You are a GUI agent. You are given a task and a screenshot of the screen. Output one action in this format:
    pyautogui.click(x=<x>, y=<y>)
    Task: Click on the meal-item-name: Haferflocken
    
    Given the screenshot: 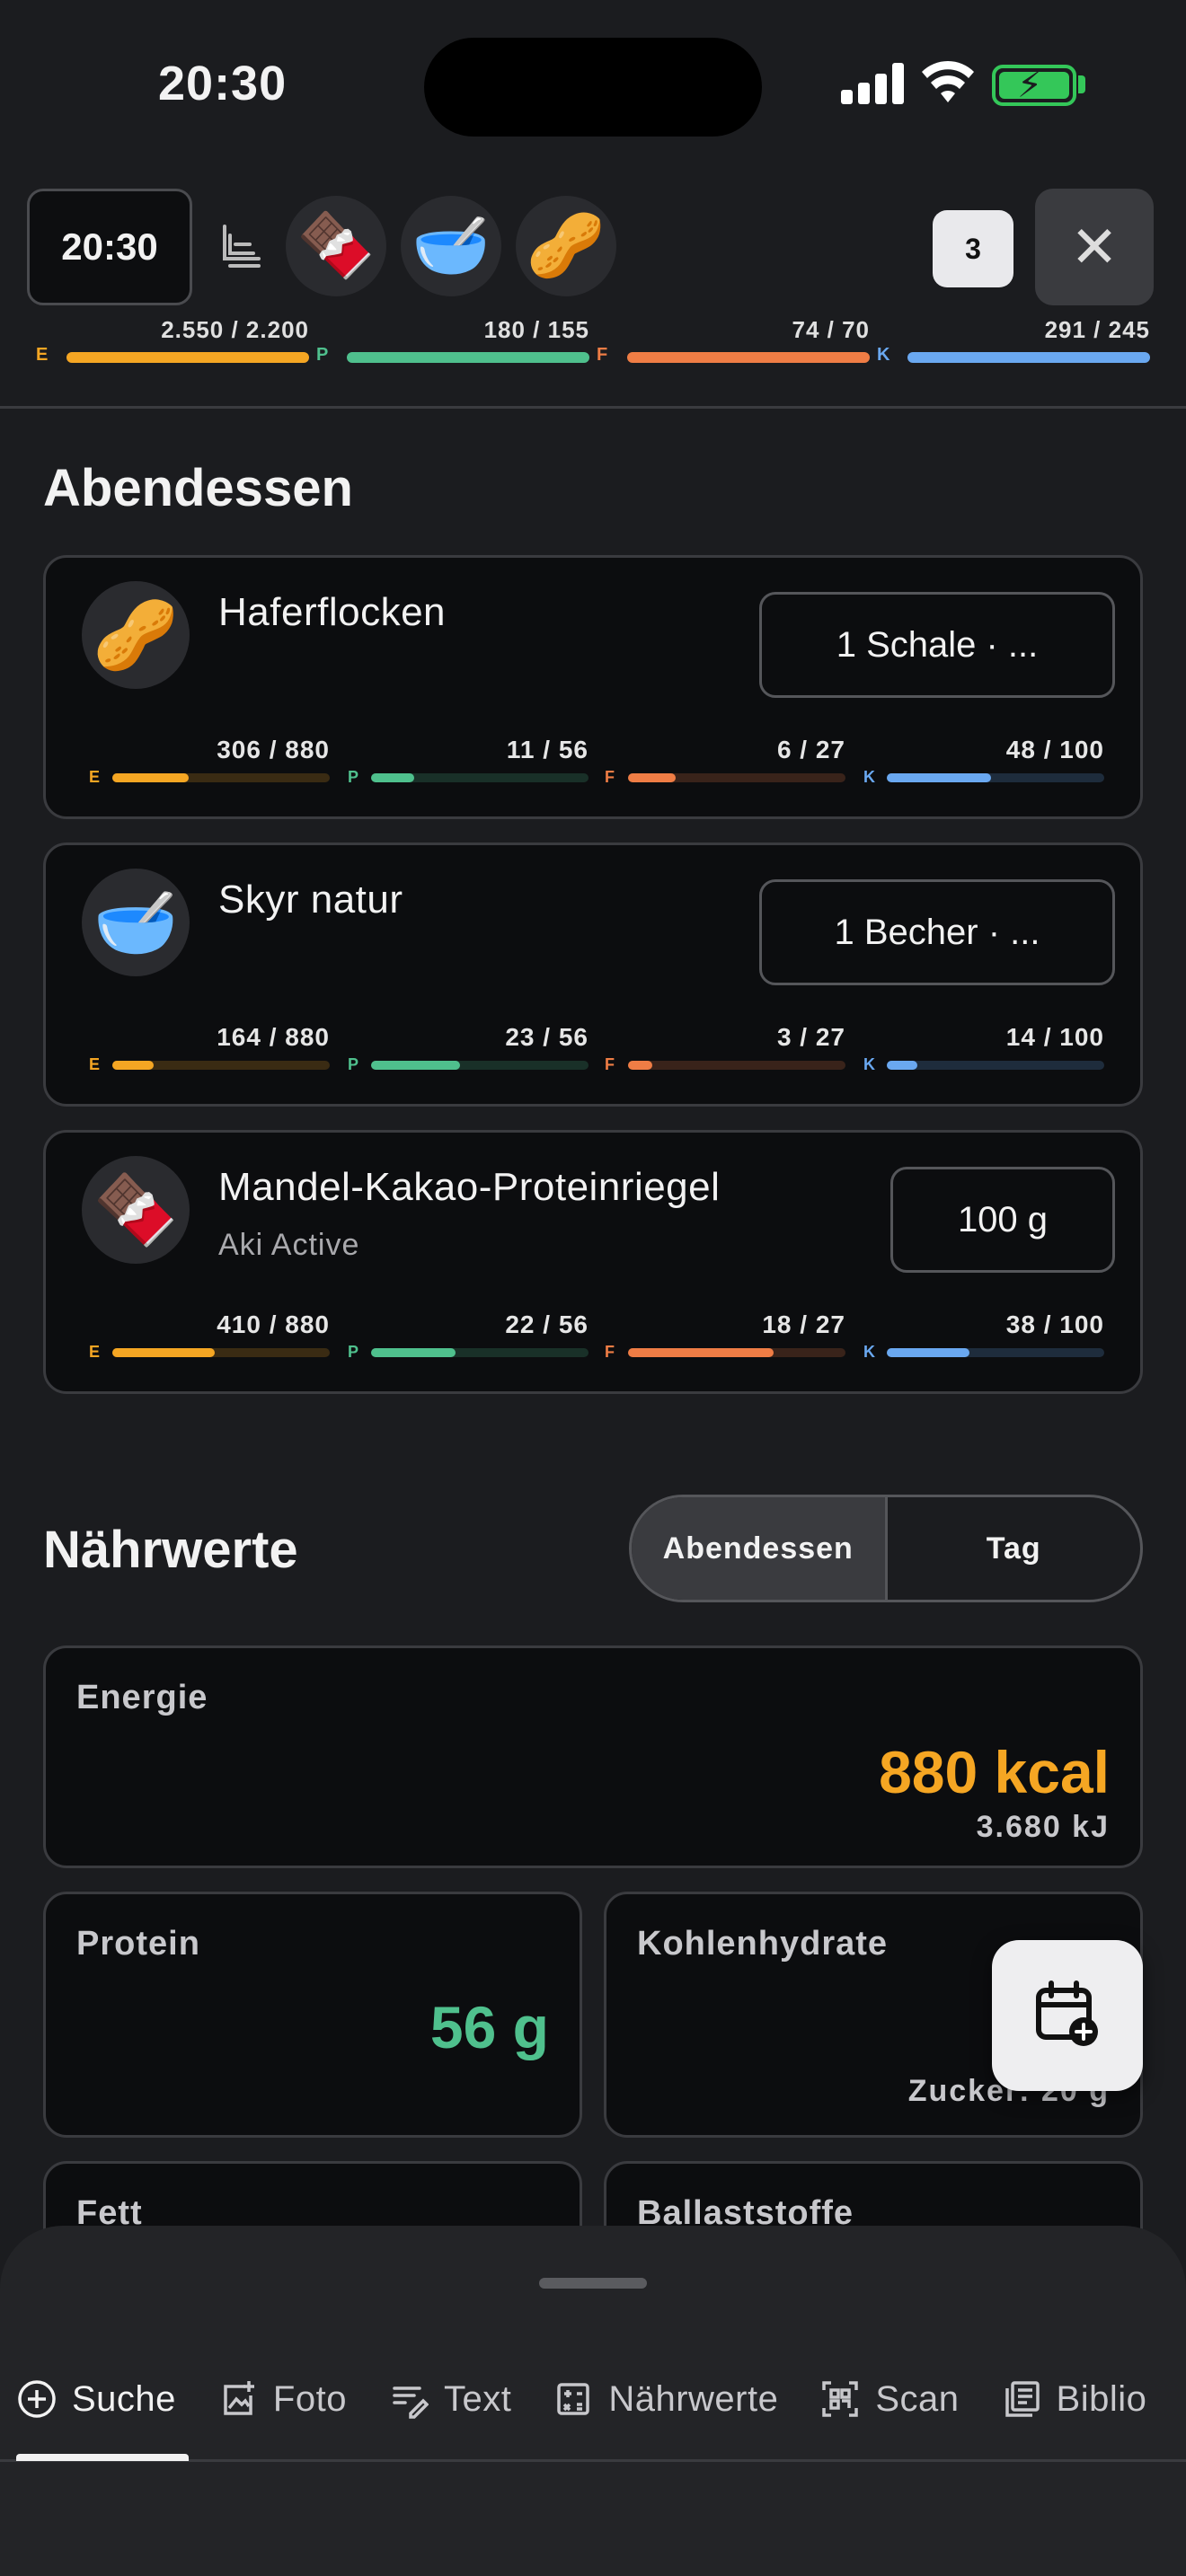 What is the action you would take?
    pyautogui.click(x=332, y=612)
    